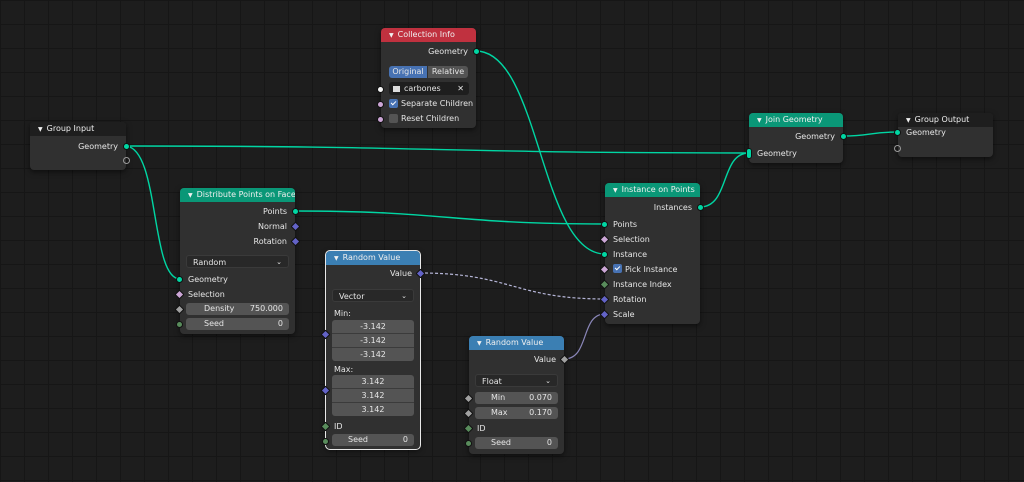  What do you see at coordinates (179, 309) in the screenshot?
I see `density-input-socket` at bounding box center [179, 309].